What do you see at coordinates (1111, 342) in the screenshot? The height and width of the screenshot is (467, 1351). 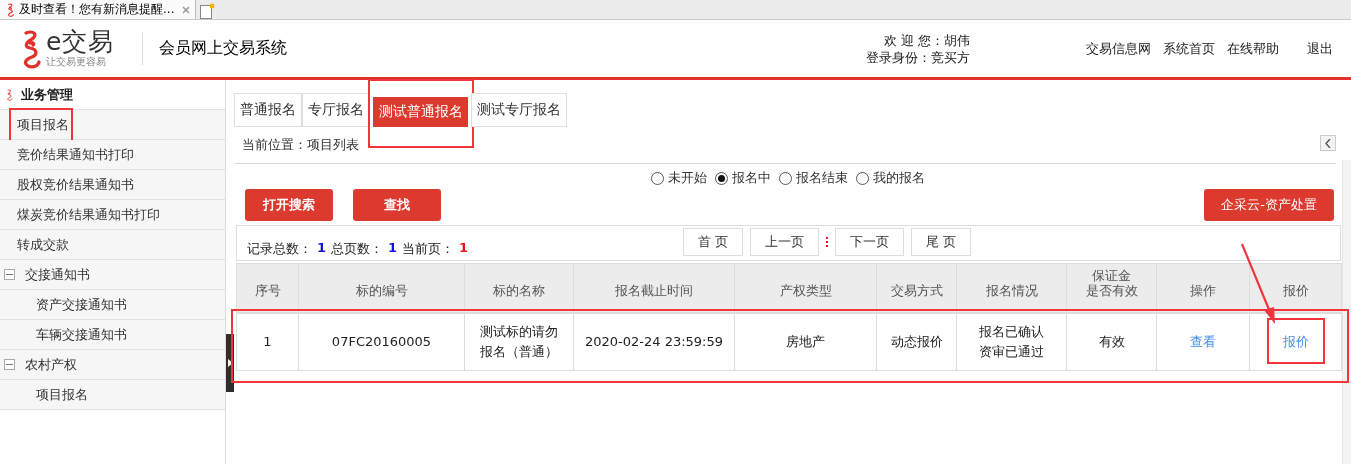 I see `table-cell-text: 有效` at bounding box center [1111, 342].